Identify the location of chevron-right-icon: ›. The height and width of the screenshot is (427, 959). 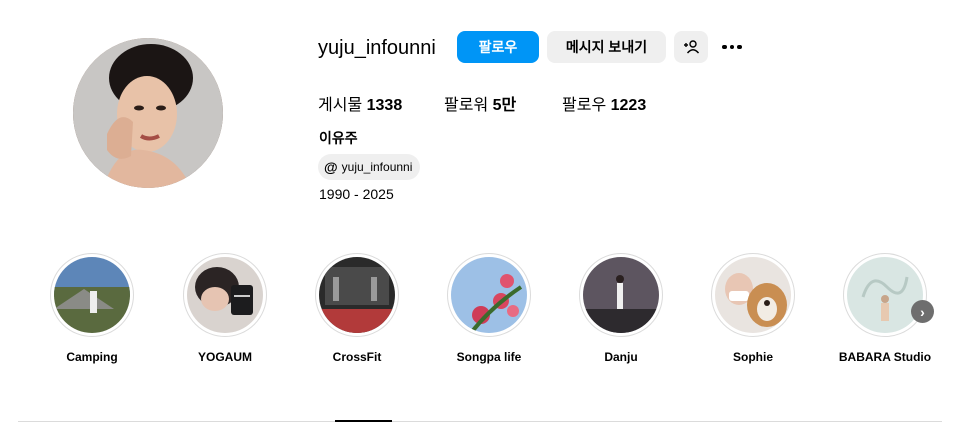
(922, 311).